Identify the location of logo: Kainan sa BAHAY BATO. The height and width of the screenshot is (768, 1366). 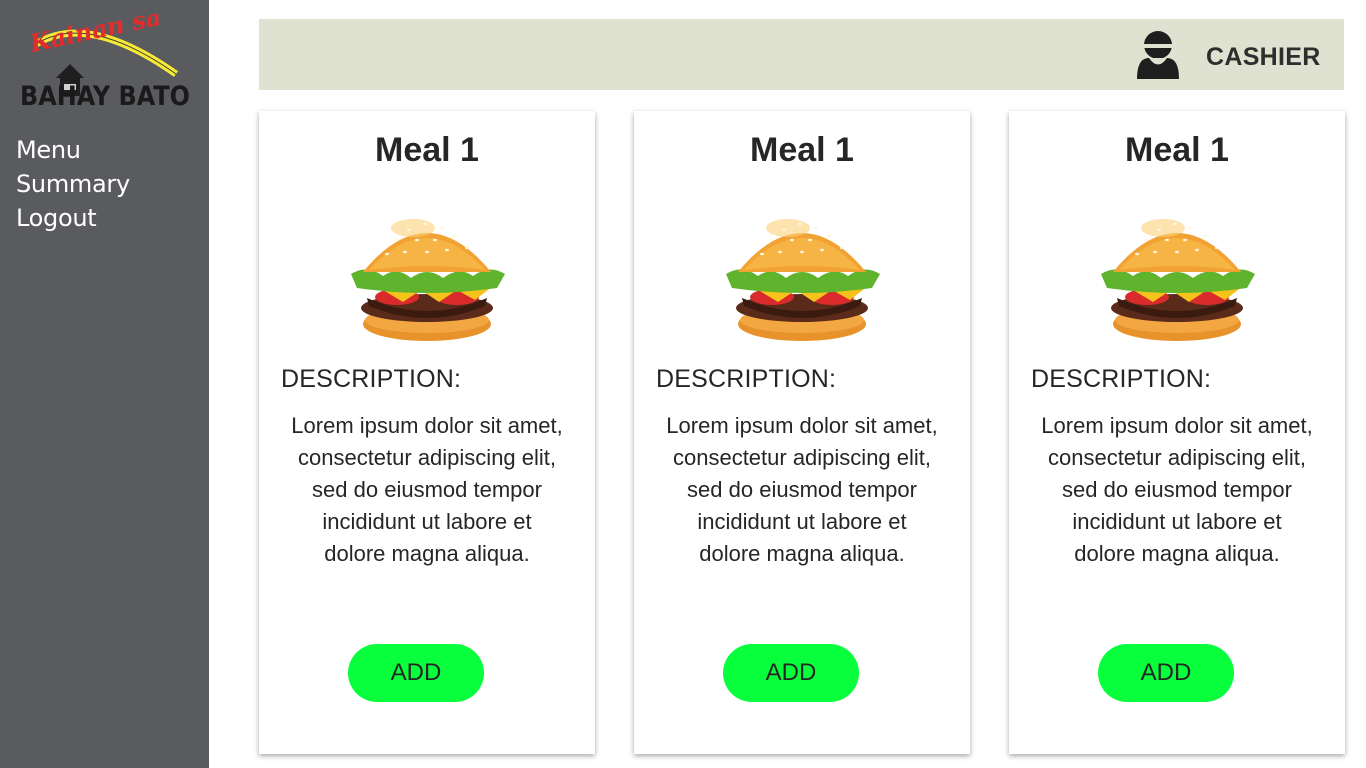
(106, 64).